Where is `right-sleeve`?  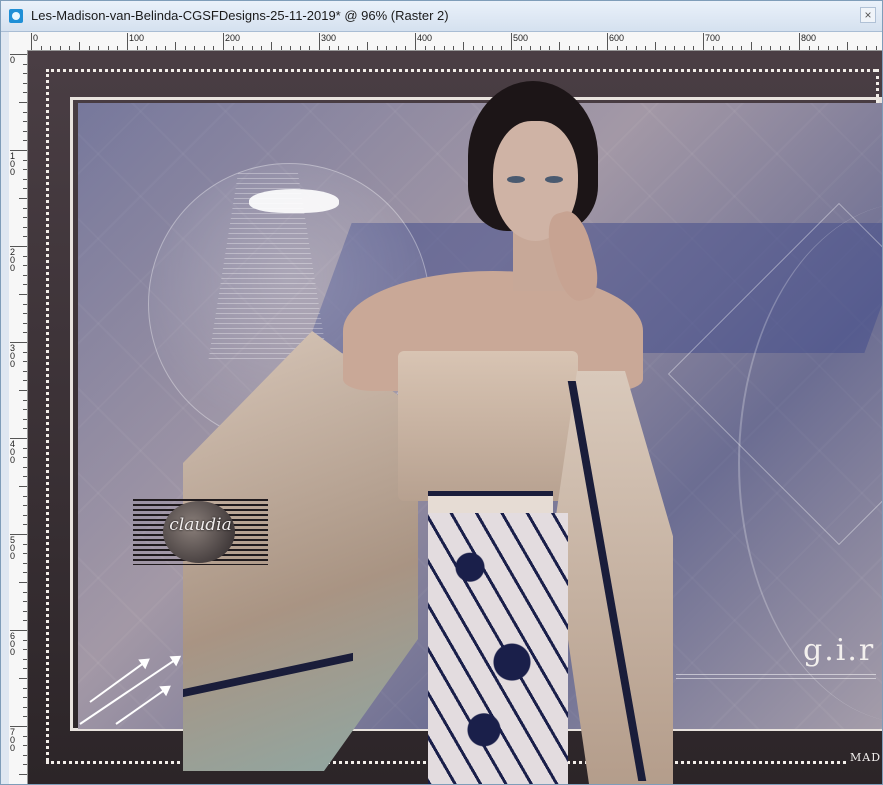 right-sleeve is located at coordinates (613, 577).